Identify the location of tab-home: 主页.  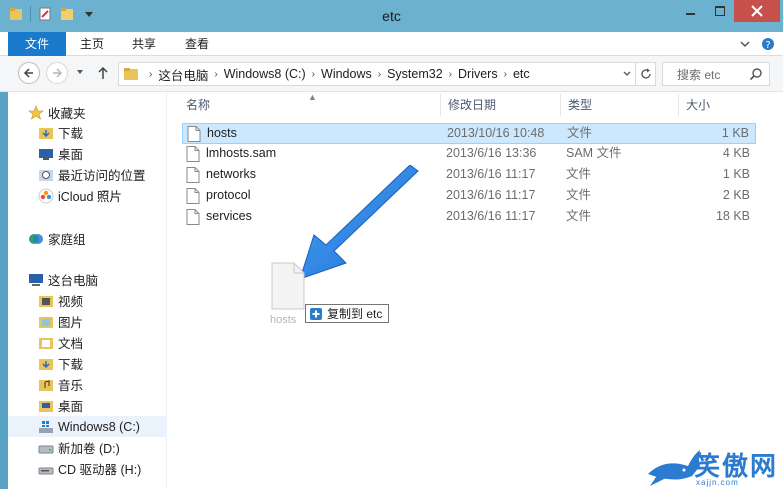
(92, 44).